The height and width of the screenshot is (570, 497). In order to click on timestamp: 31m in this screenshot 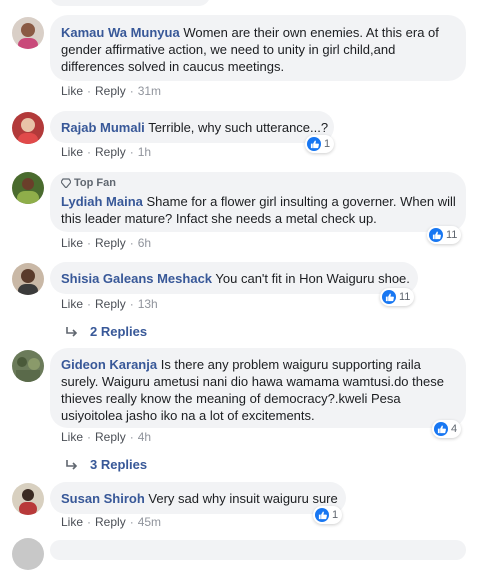, I will do `click(149, 91)`.